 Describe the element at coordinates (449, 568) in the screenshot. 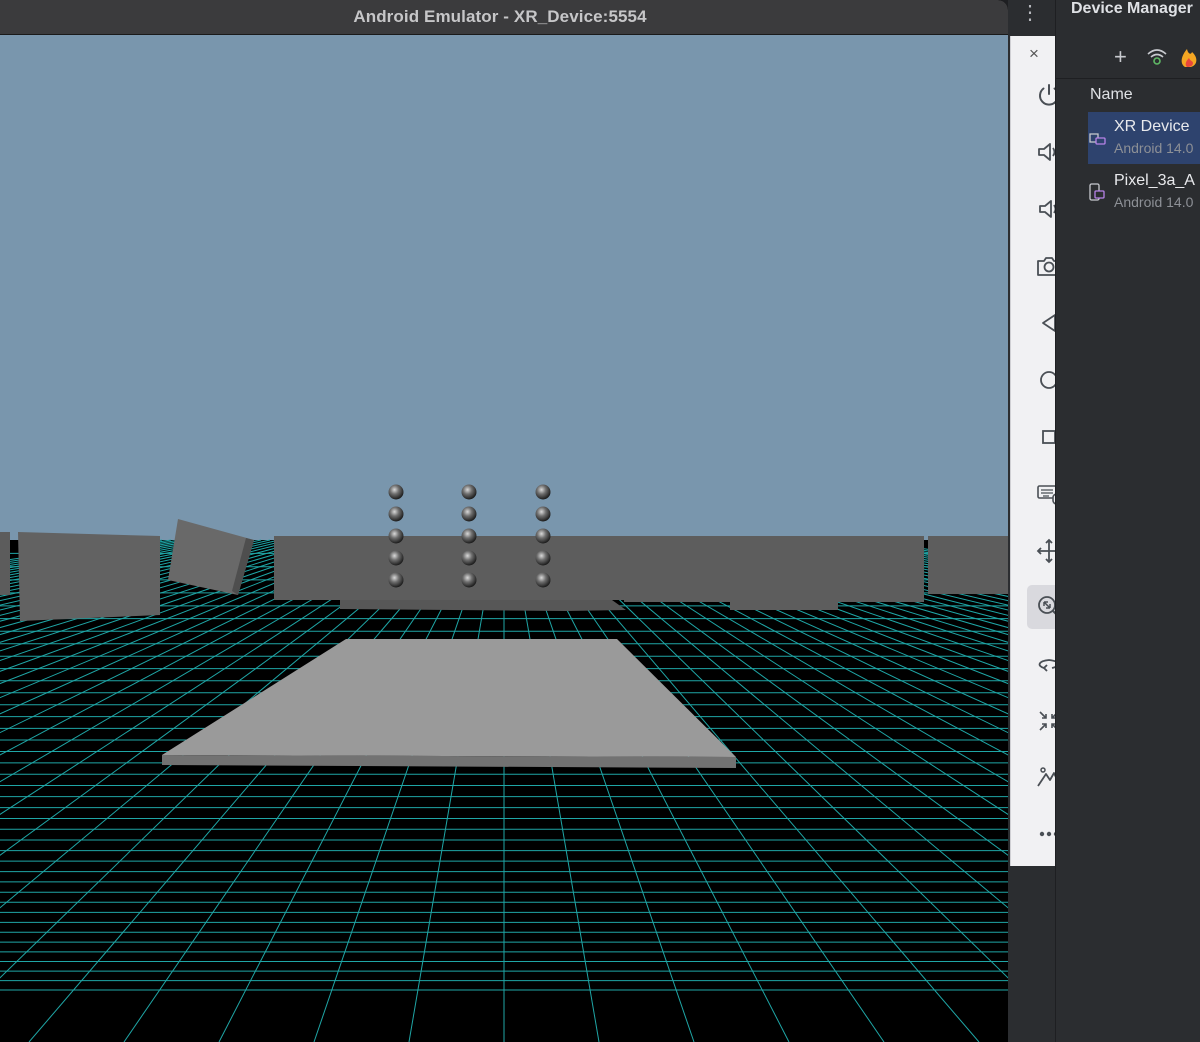

I see `wall-block-center` at that location.